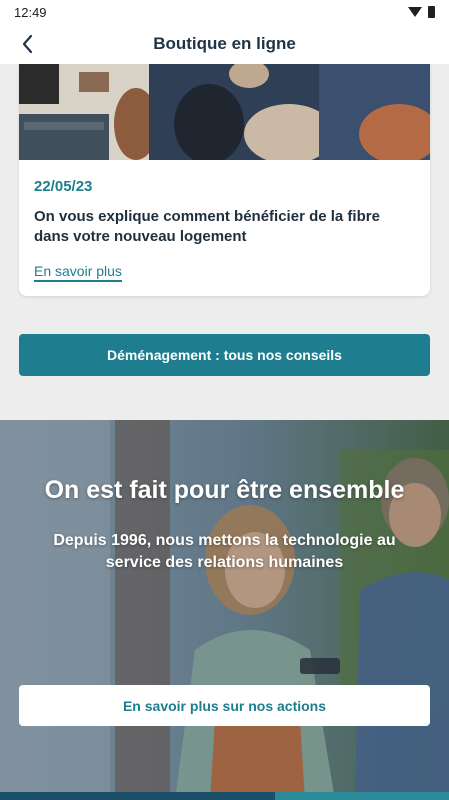 This screenshot has width=449, height=800. I want to click on article-image, so click(224, 112).